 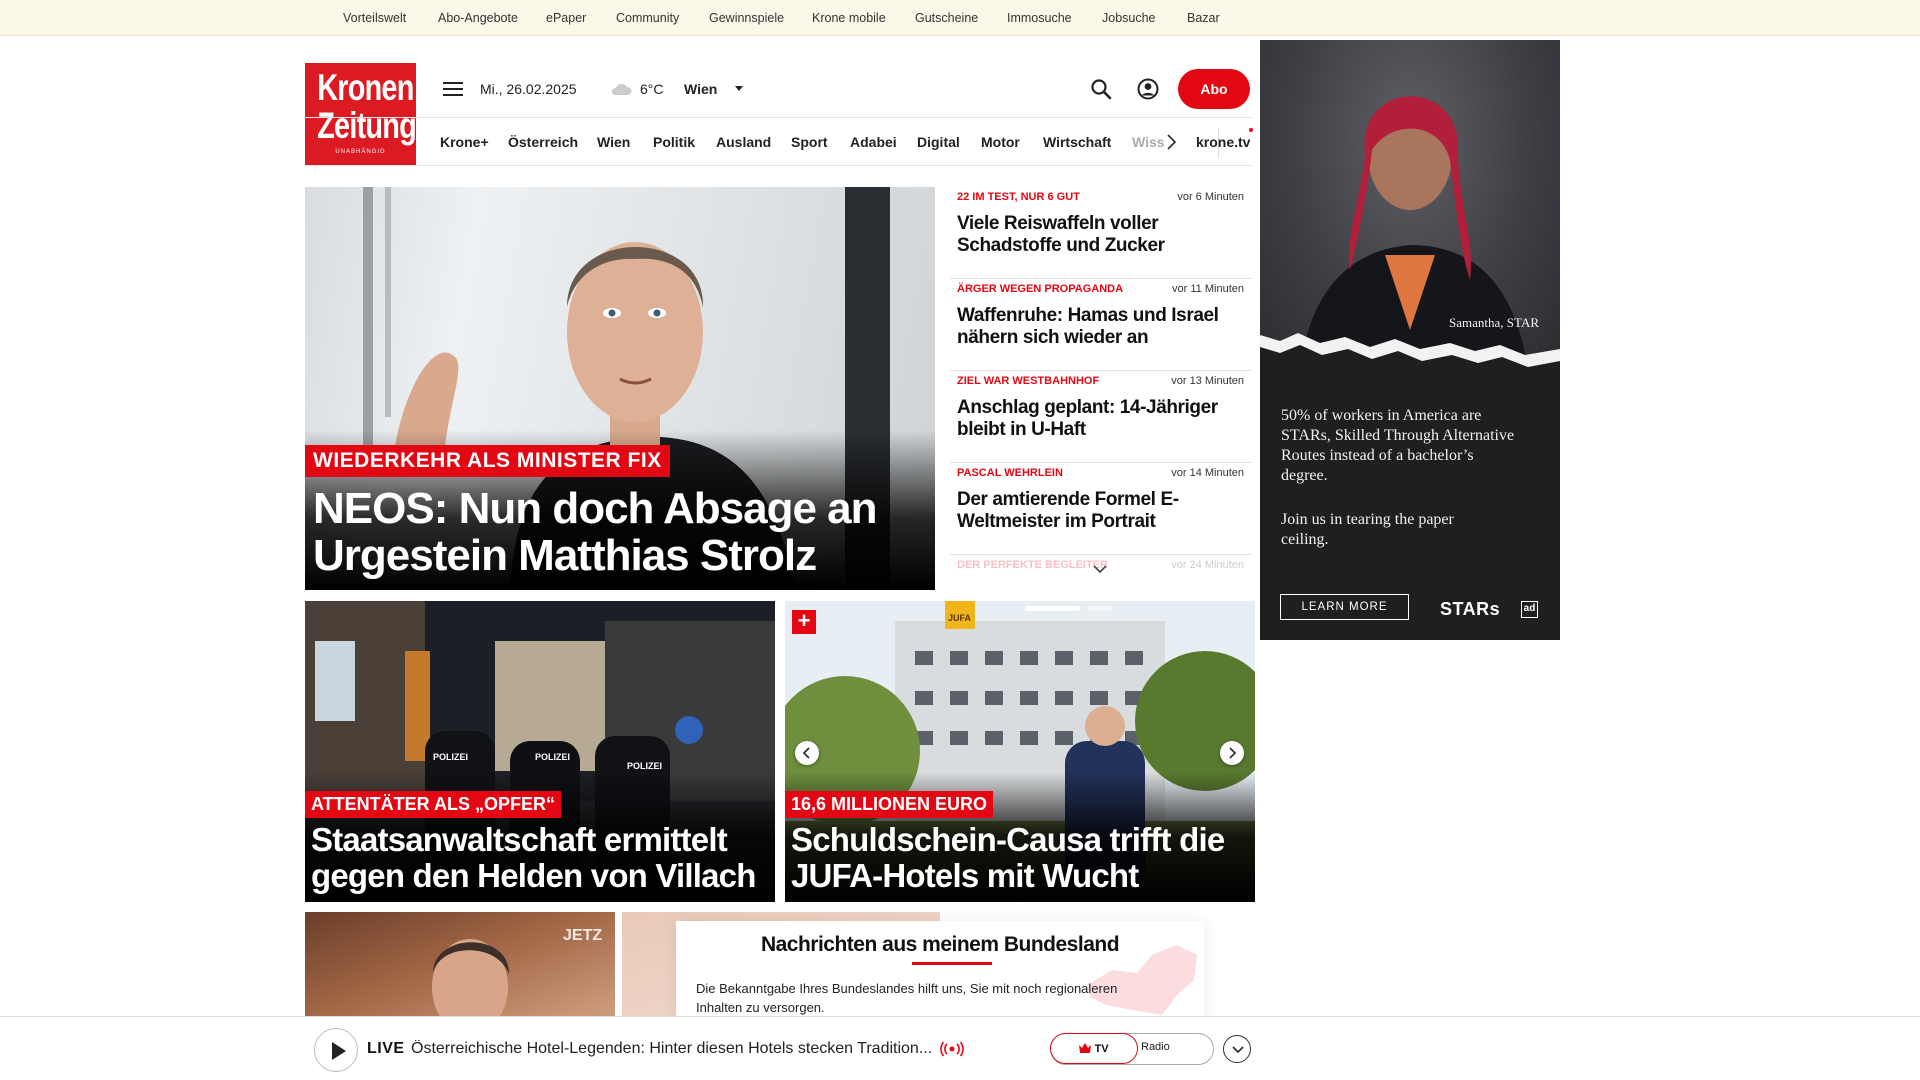 I want to click on crown-icon, so click(x=1085, y=1047).